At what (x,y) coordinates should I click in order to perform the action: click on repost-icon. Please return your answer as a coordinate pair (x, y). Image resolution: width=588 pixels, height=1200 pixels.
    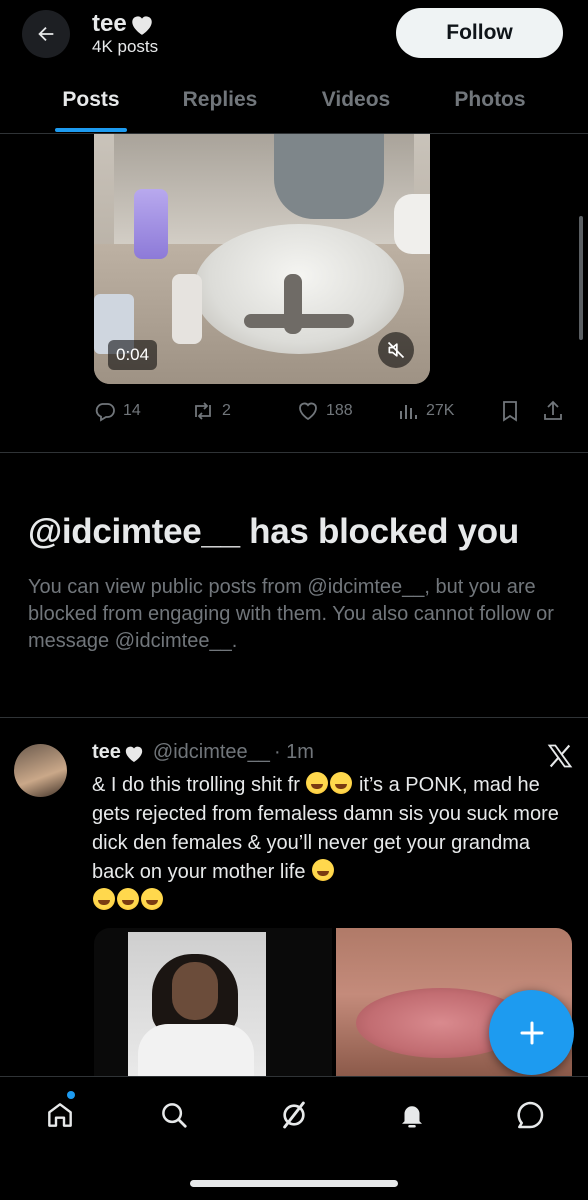
    Looking at the image, I should click on (203, 411).